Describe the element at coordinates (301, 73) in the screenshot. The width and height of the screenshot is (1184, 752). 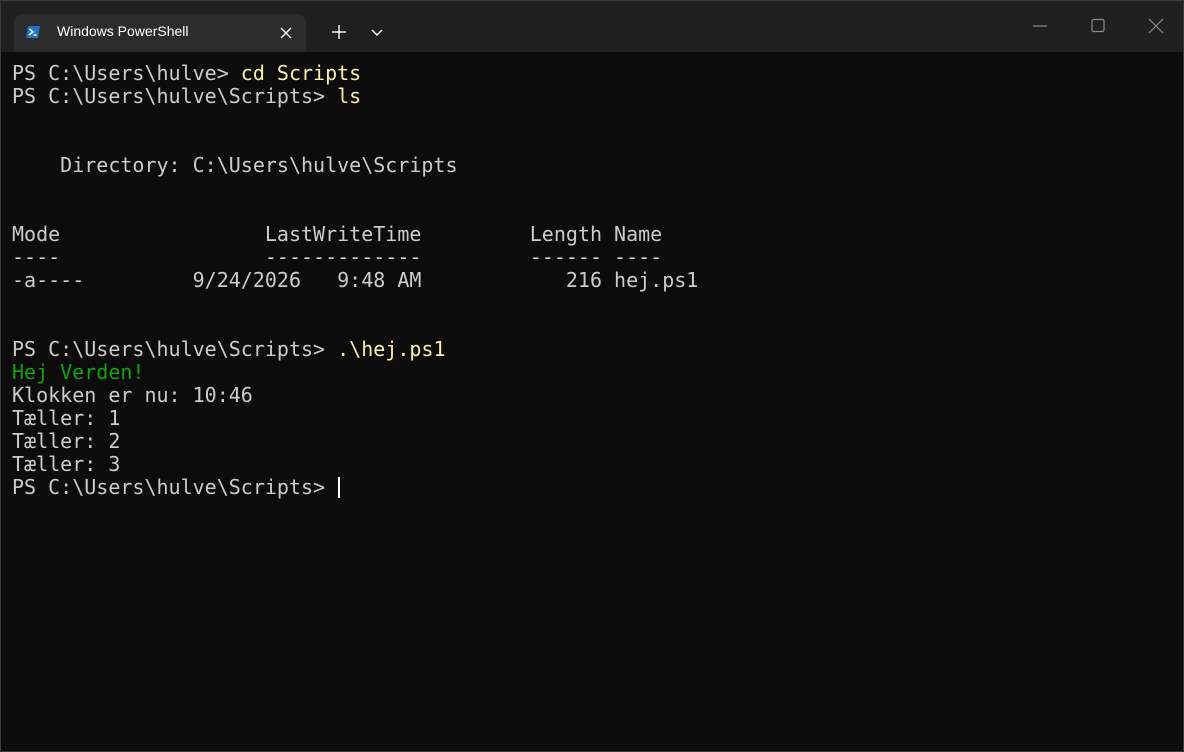
I see `command-text: cd Scripts` at that location.